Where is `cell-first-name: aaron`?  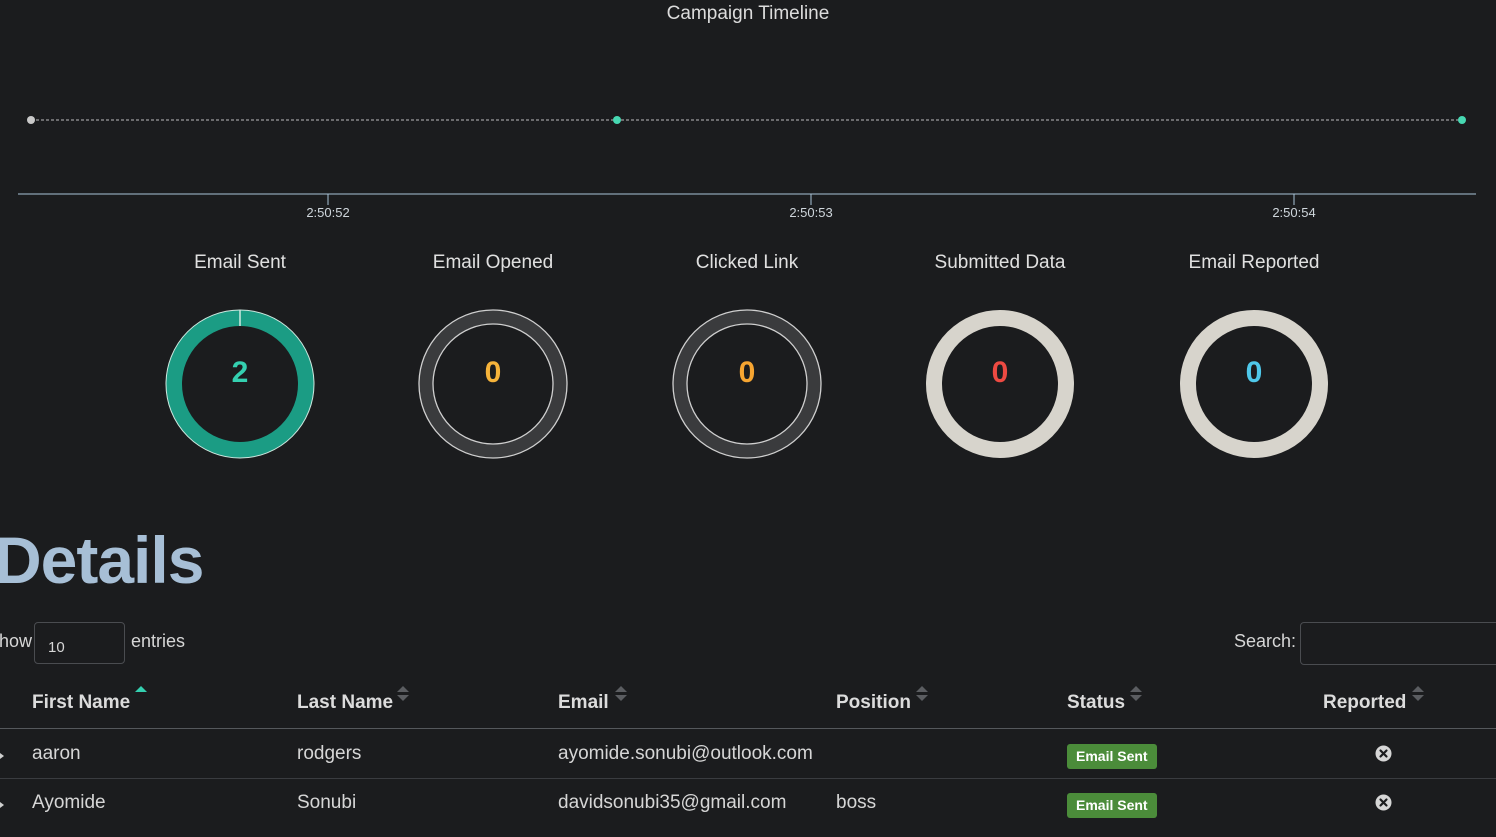
cell-first-name: aaron is located at coordinates (56, 753).